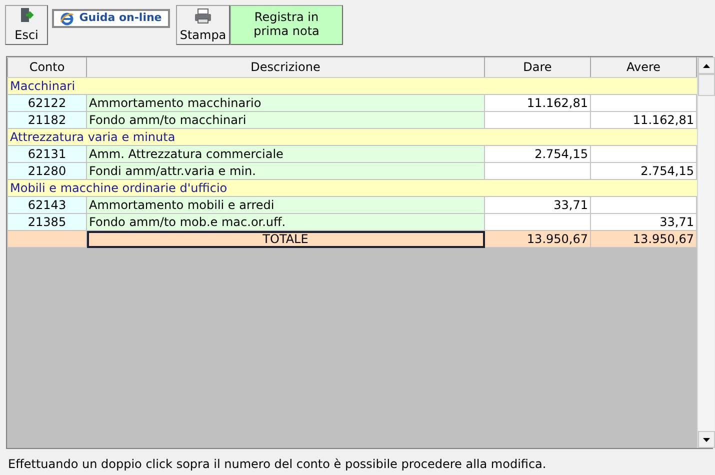 This screenshot has width=715, height=475. Describe the element at coordinates (706, 85) in the screenshot. I see `scroll-thumb` at that location.